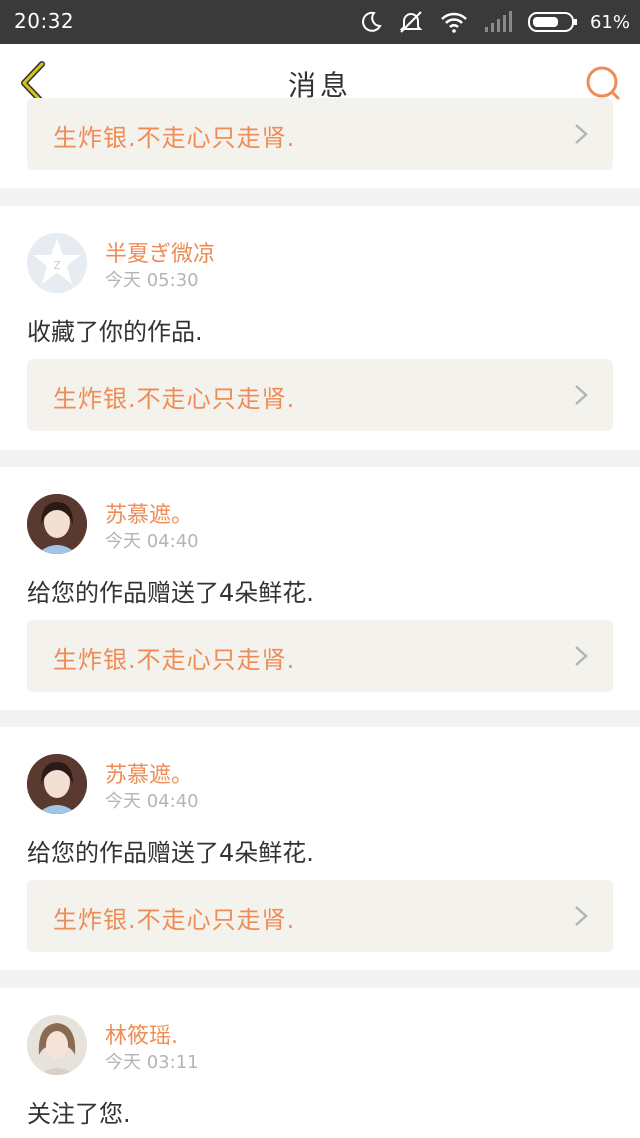 Image resolution: width=640 pixels, height=1138 pixels. Describe the element at coordinates (115, 332) in the screenshot. I see `message-action: 收藏了你的作品.` at that location.